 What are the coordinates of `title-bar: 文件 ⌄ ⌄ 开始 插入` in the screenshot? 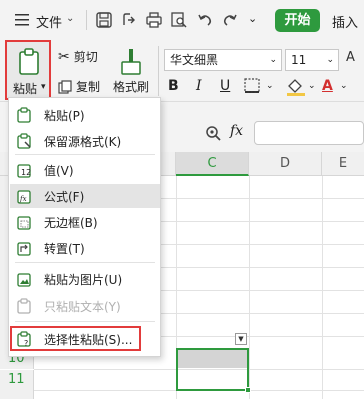 It's located at (182, 20).